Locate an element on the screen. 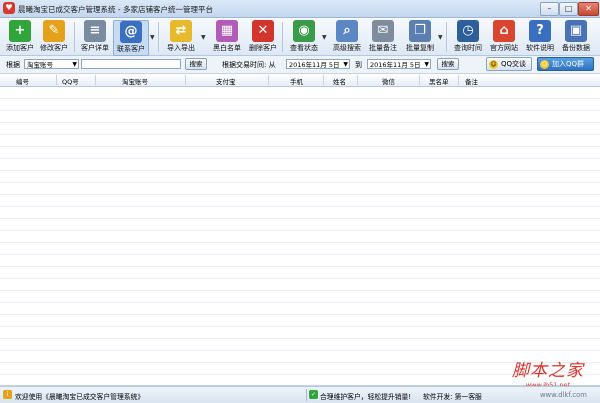 This screenshot has width=600, height=403. date-to-label: 到 is located at coordinates (358, 65).